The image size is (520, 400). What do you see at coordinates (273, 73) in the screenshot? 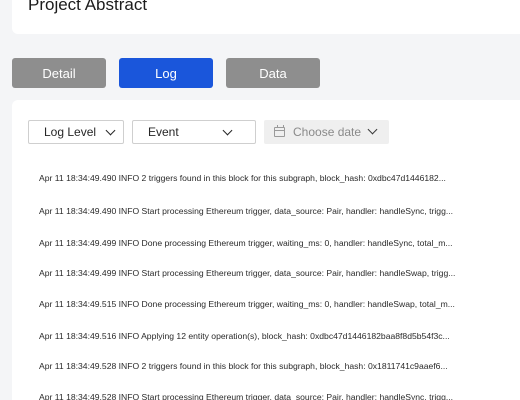
I see `tab-data: Data` at bounding box center [273, 73].